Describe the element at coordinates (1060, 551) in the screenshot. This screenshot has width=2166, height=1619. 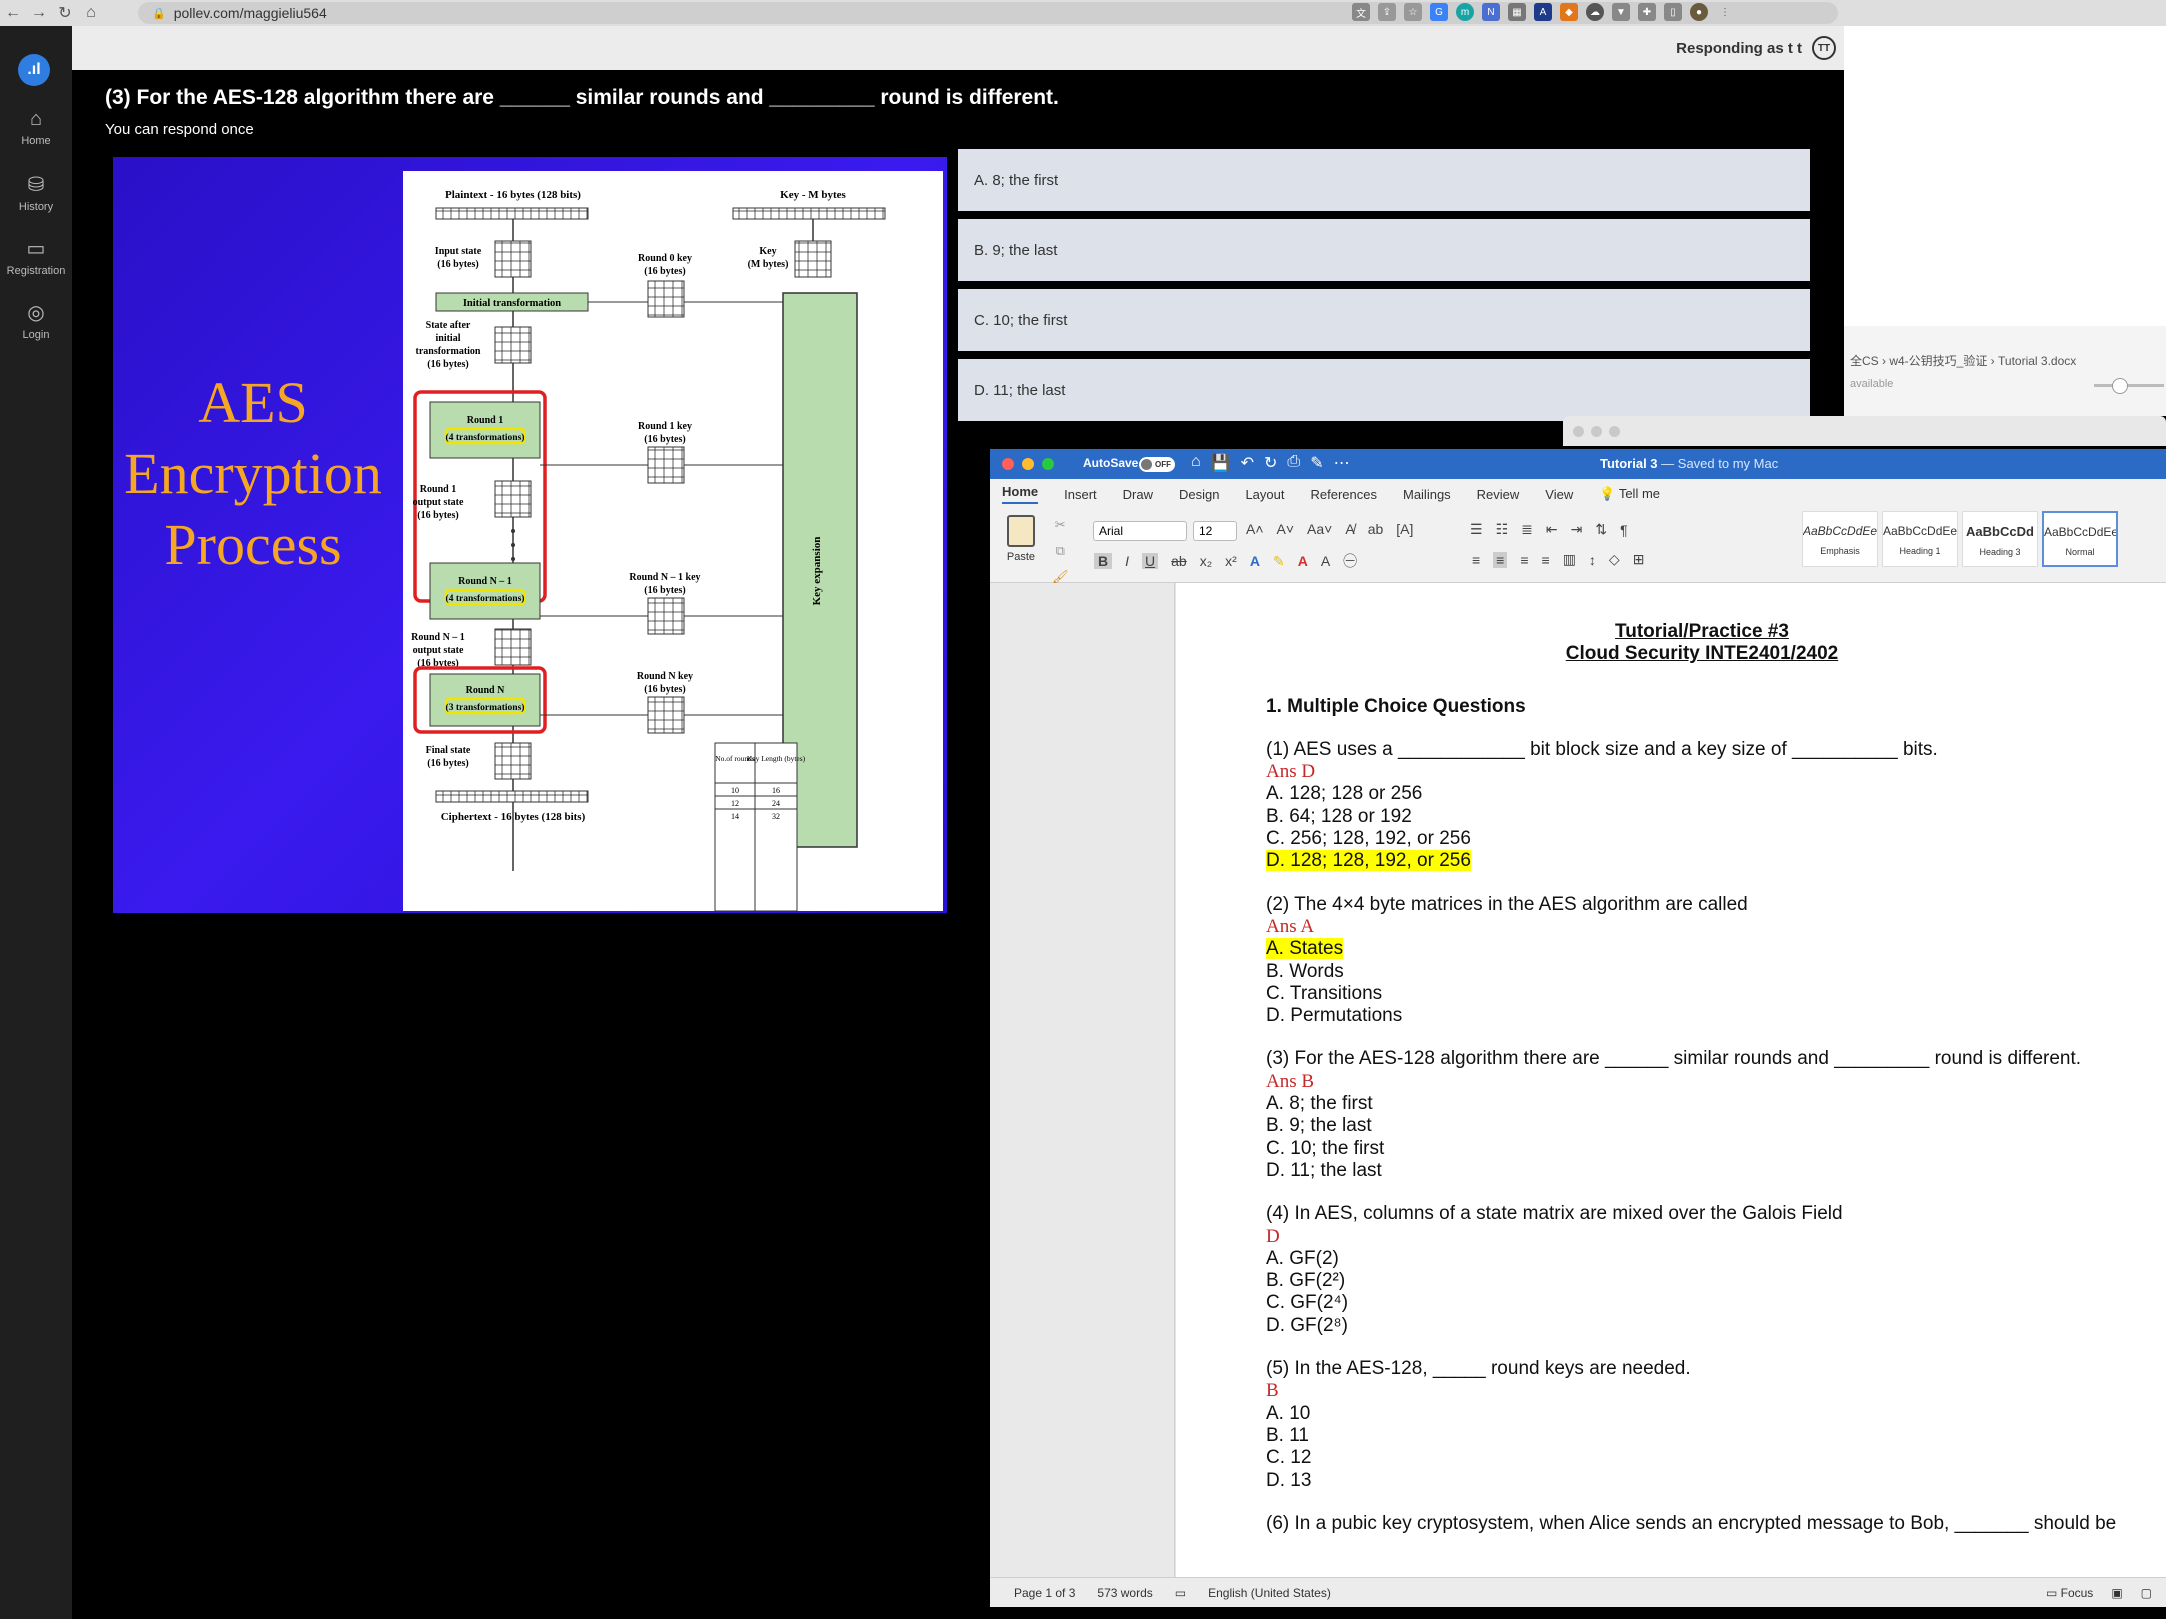
I see `copy-icon: ⧉` at that location.